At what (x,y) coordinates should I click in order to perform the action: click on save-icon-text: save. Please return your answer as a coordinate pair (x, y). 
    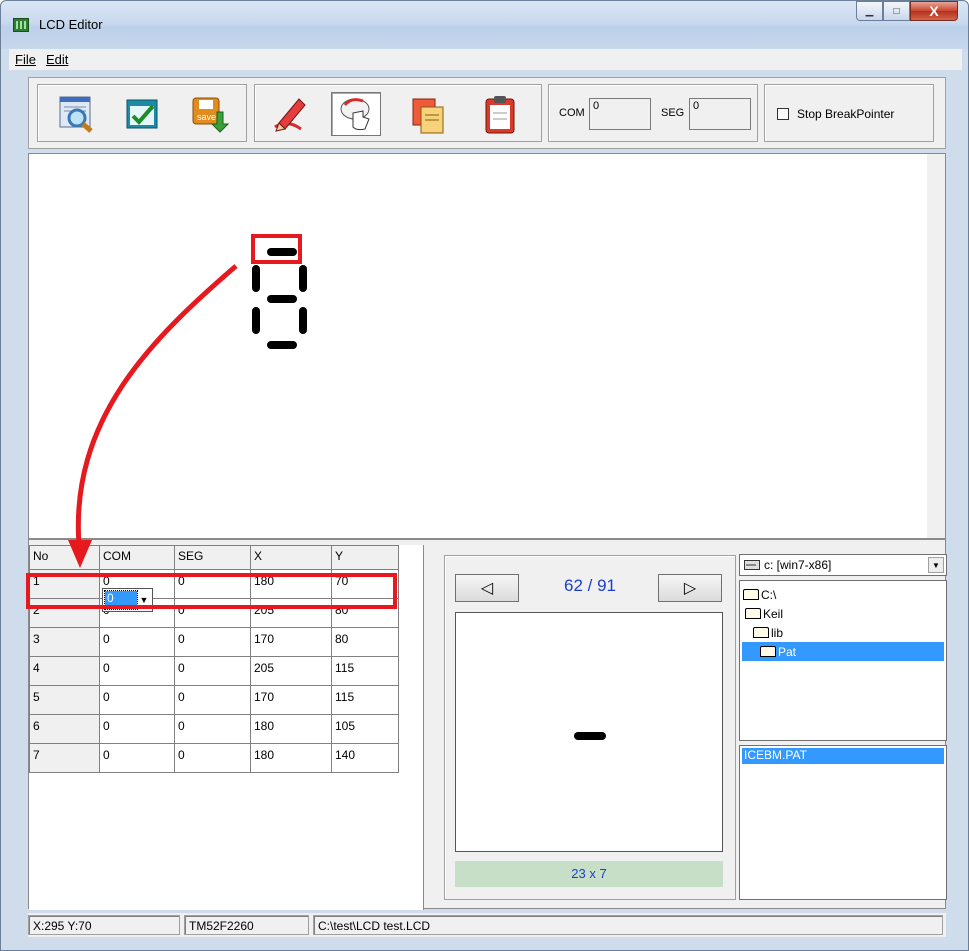
    Looking at the image, I should click on (206, 117).